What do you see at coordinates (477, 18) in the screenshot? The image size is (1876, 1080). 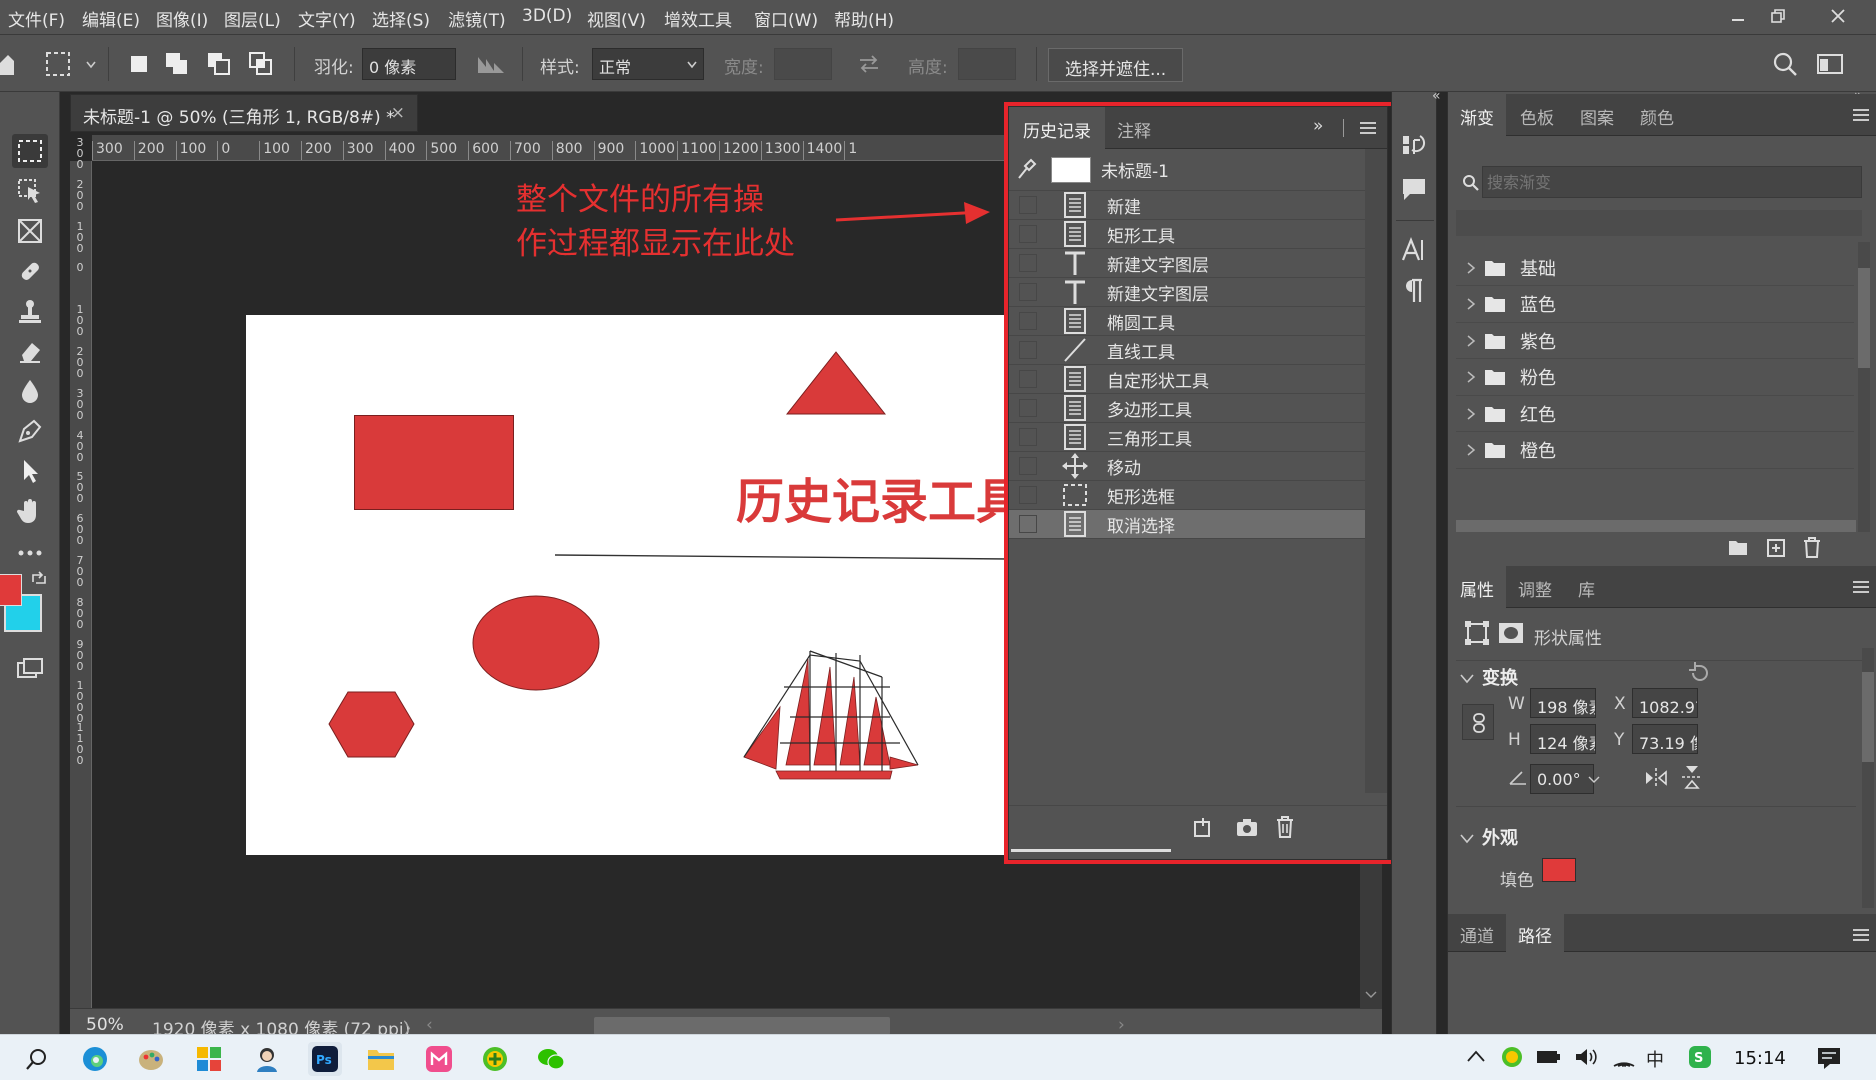 I see `menu-filter: 滤镜(T)` at bounding box center [477, 18].